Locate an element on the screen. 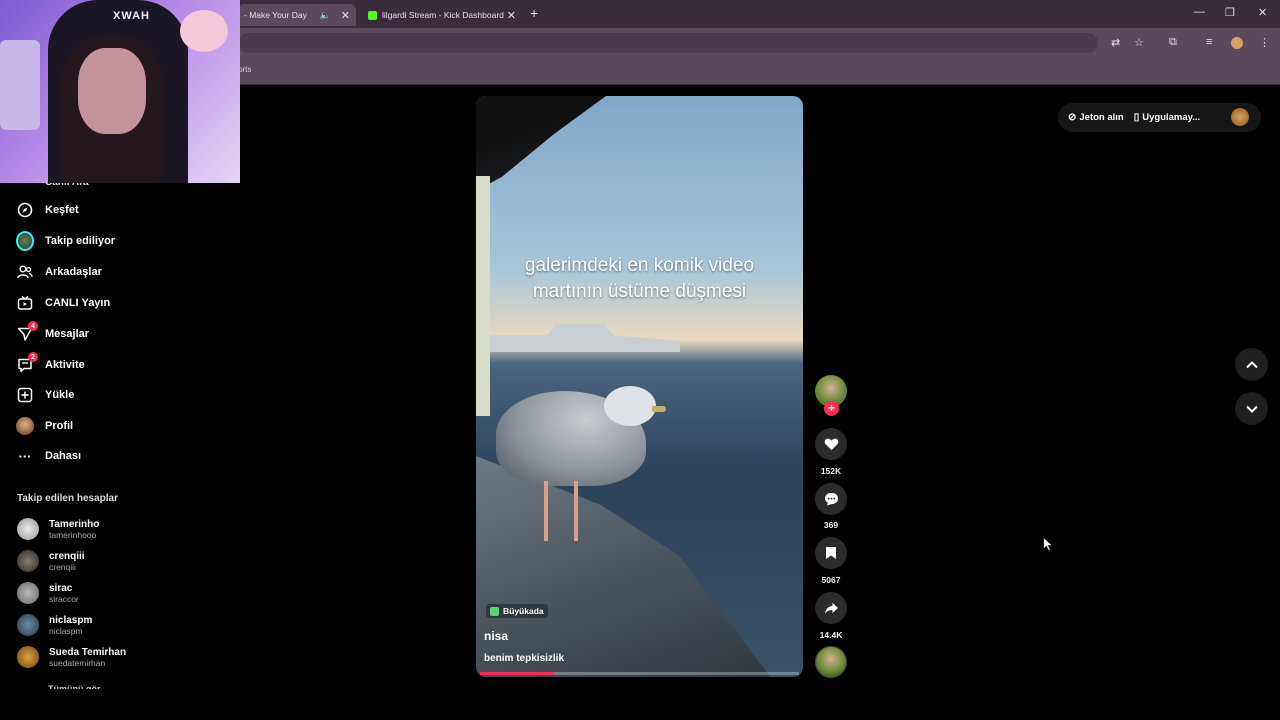 The width and height of the screenshot is (1280, 720). new-tab-button: + is located at coordinates (534, 13).